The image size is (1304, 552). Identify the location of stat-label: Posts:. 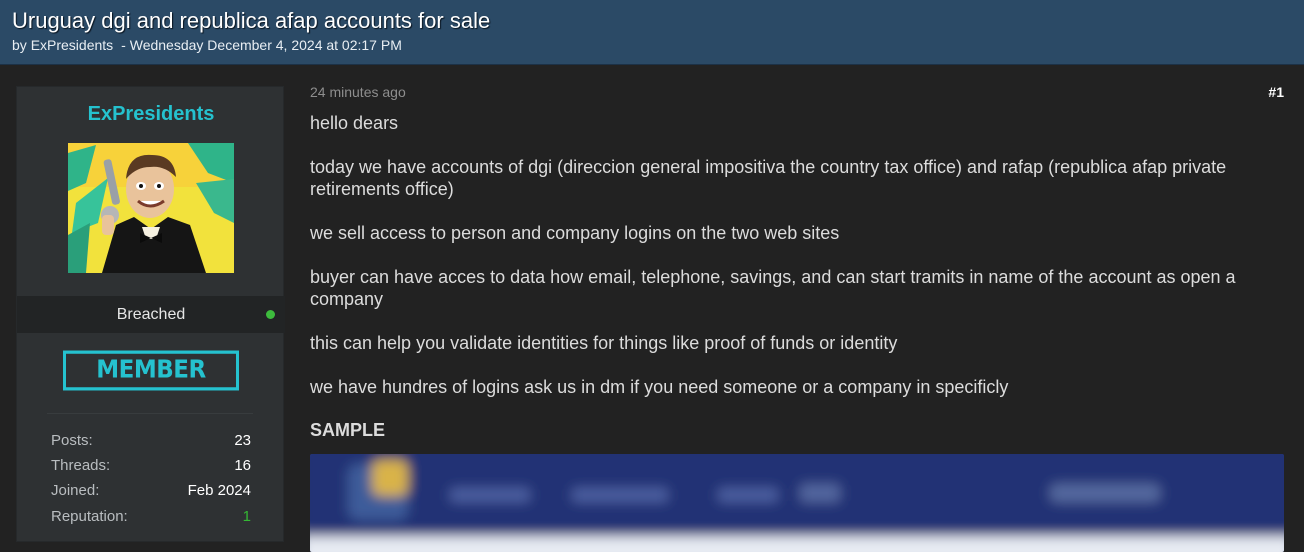
(72, 440).